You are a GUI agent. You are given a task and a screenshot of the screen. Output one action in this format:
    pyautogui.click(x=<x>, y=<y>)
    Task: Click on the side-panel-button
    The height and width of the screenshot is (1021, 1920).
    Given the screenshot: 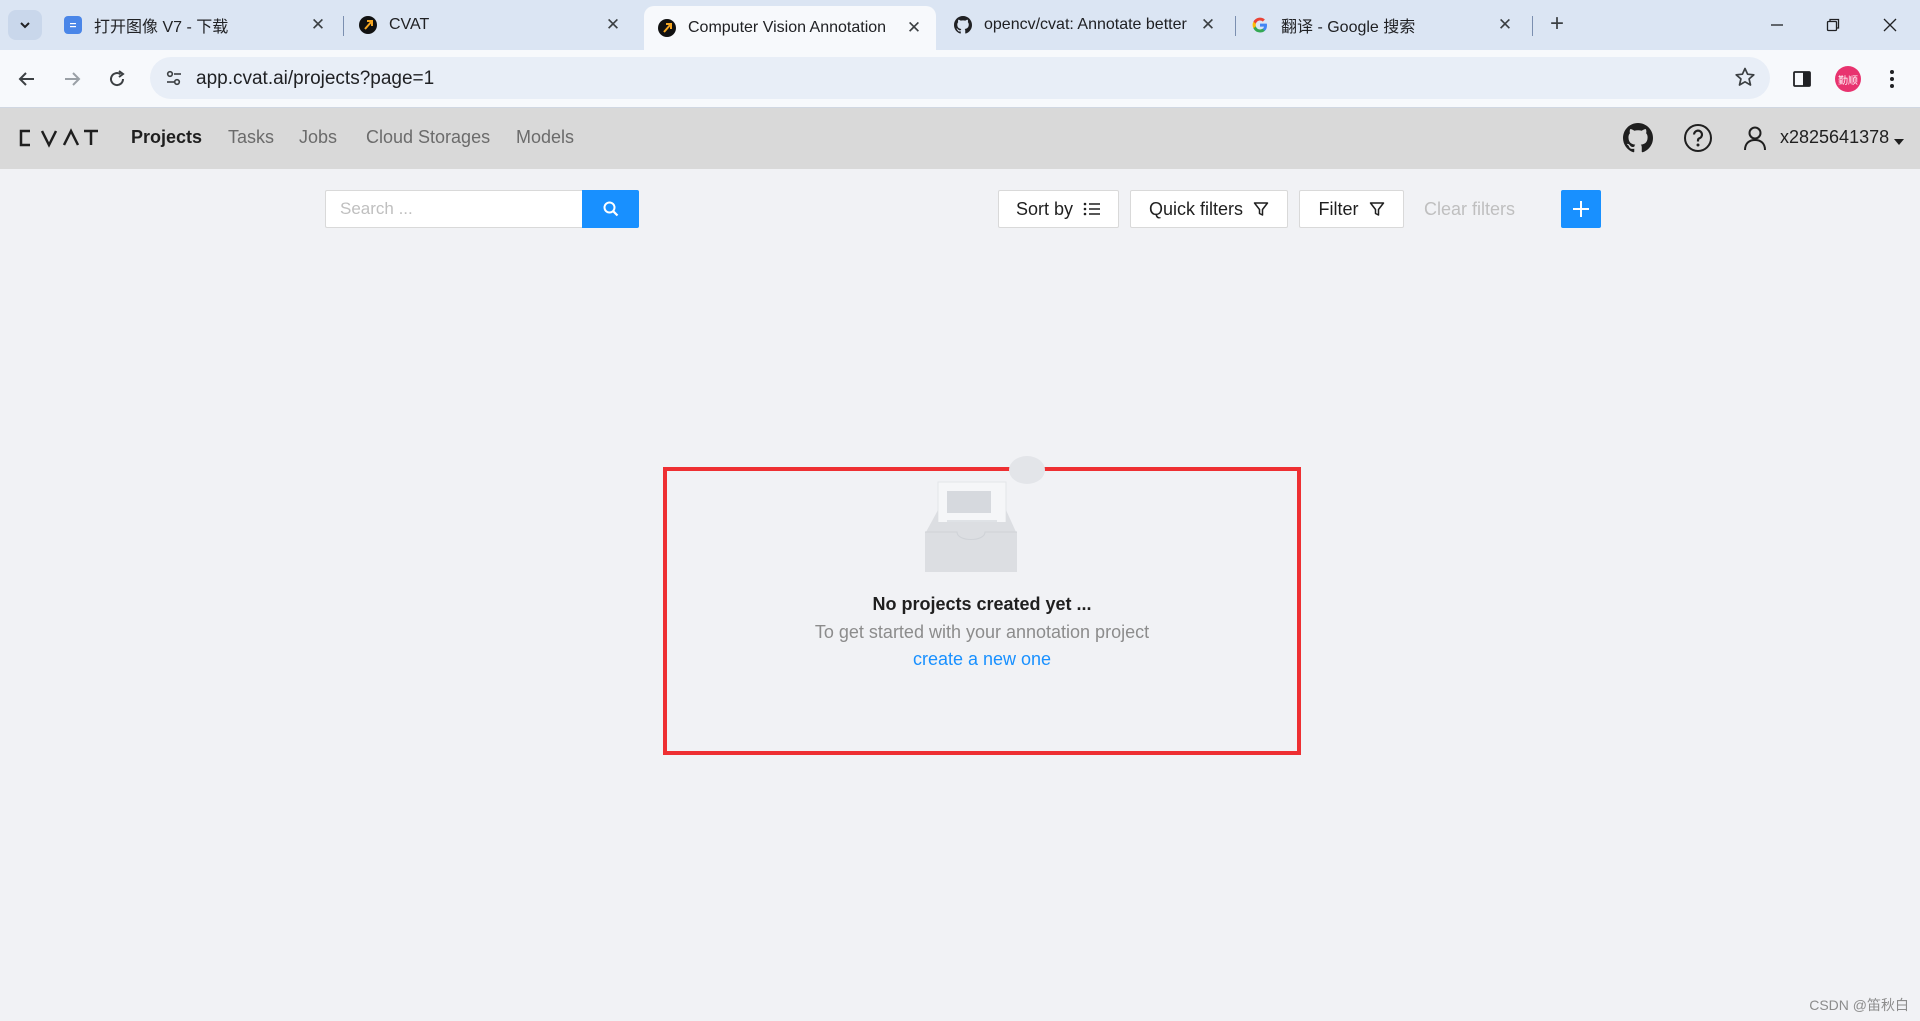 What is the action you would take?
    pyautogui.click(x=1802, y=79)
    